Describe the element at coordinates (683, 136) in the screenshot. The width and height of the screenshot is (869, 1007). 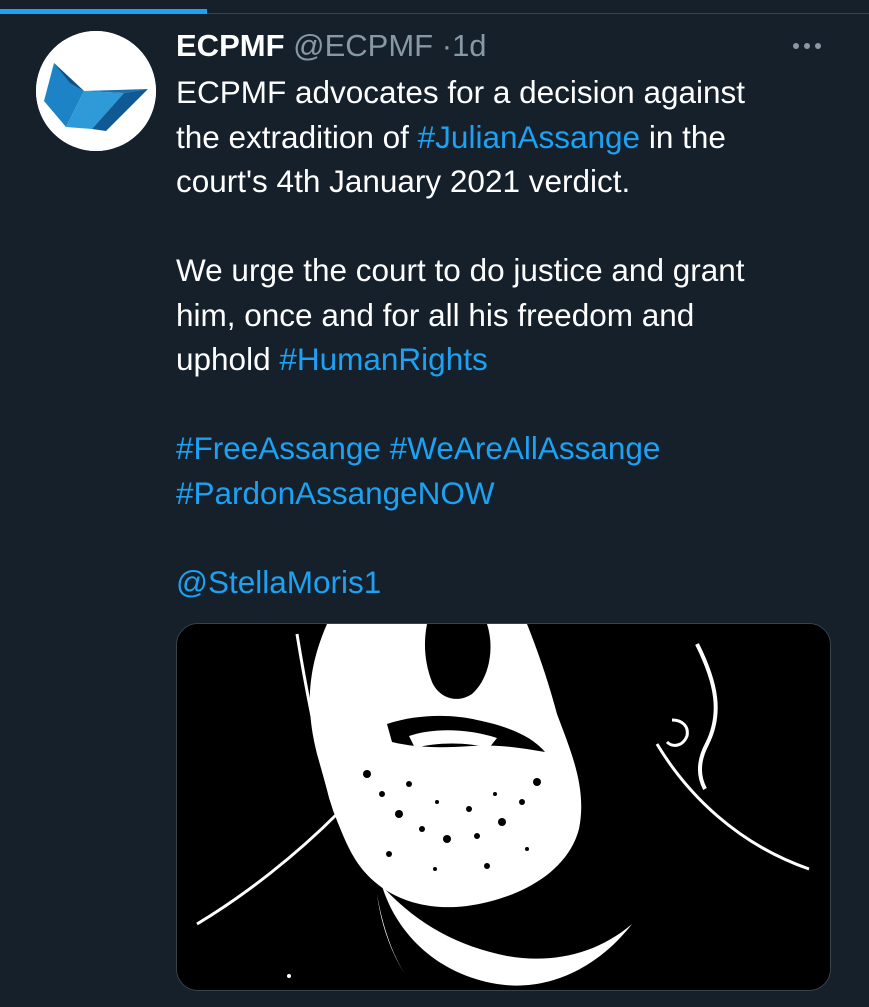
I see `text-span: in the` at that location.